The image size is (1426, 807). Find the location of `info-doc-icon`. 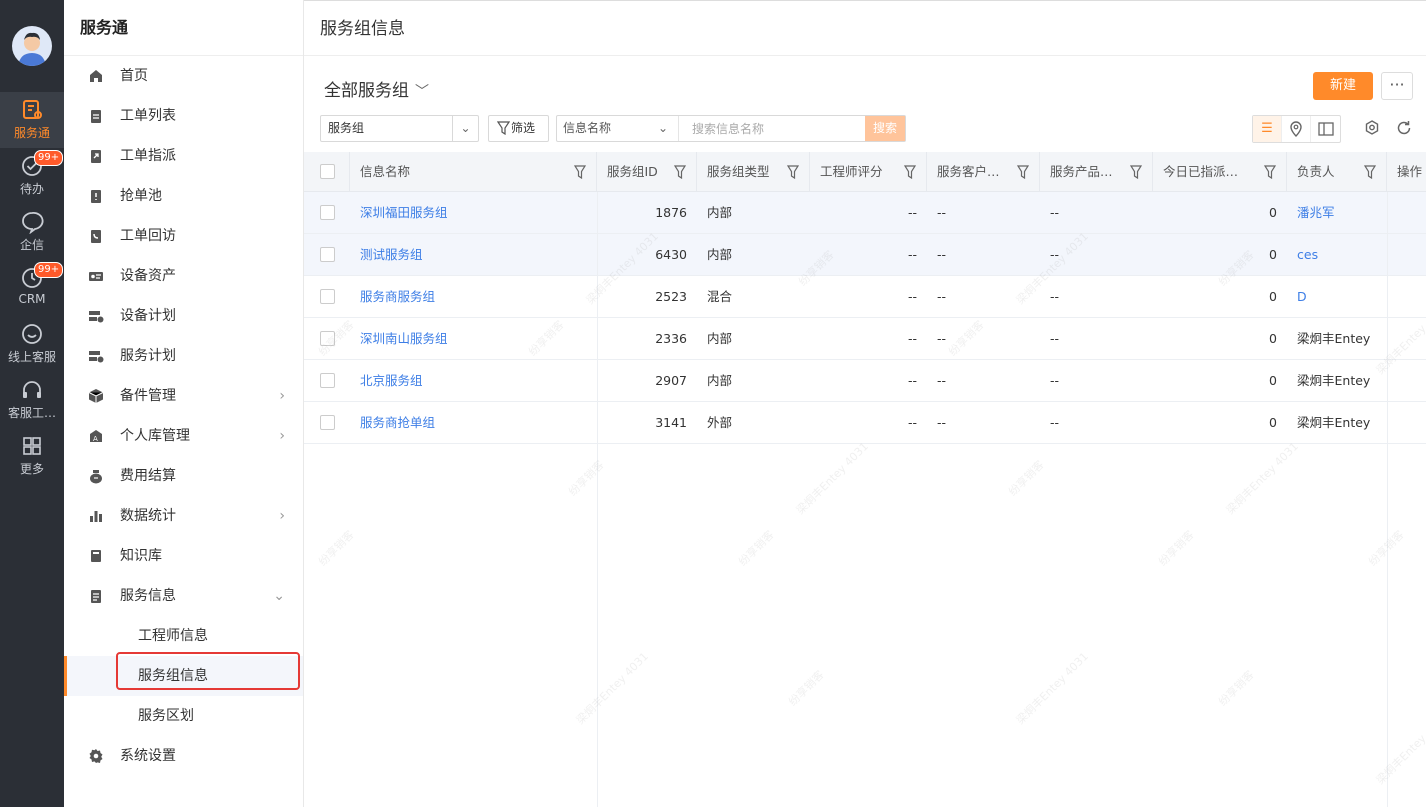

info-doc-icon is located at coordinates (96, 596).